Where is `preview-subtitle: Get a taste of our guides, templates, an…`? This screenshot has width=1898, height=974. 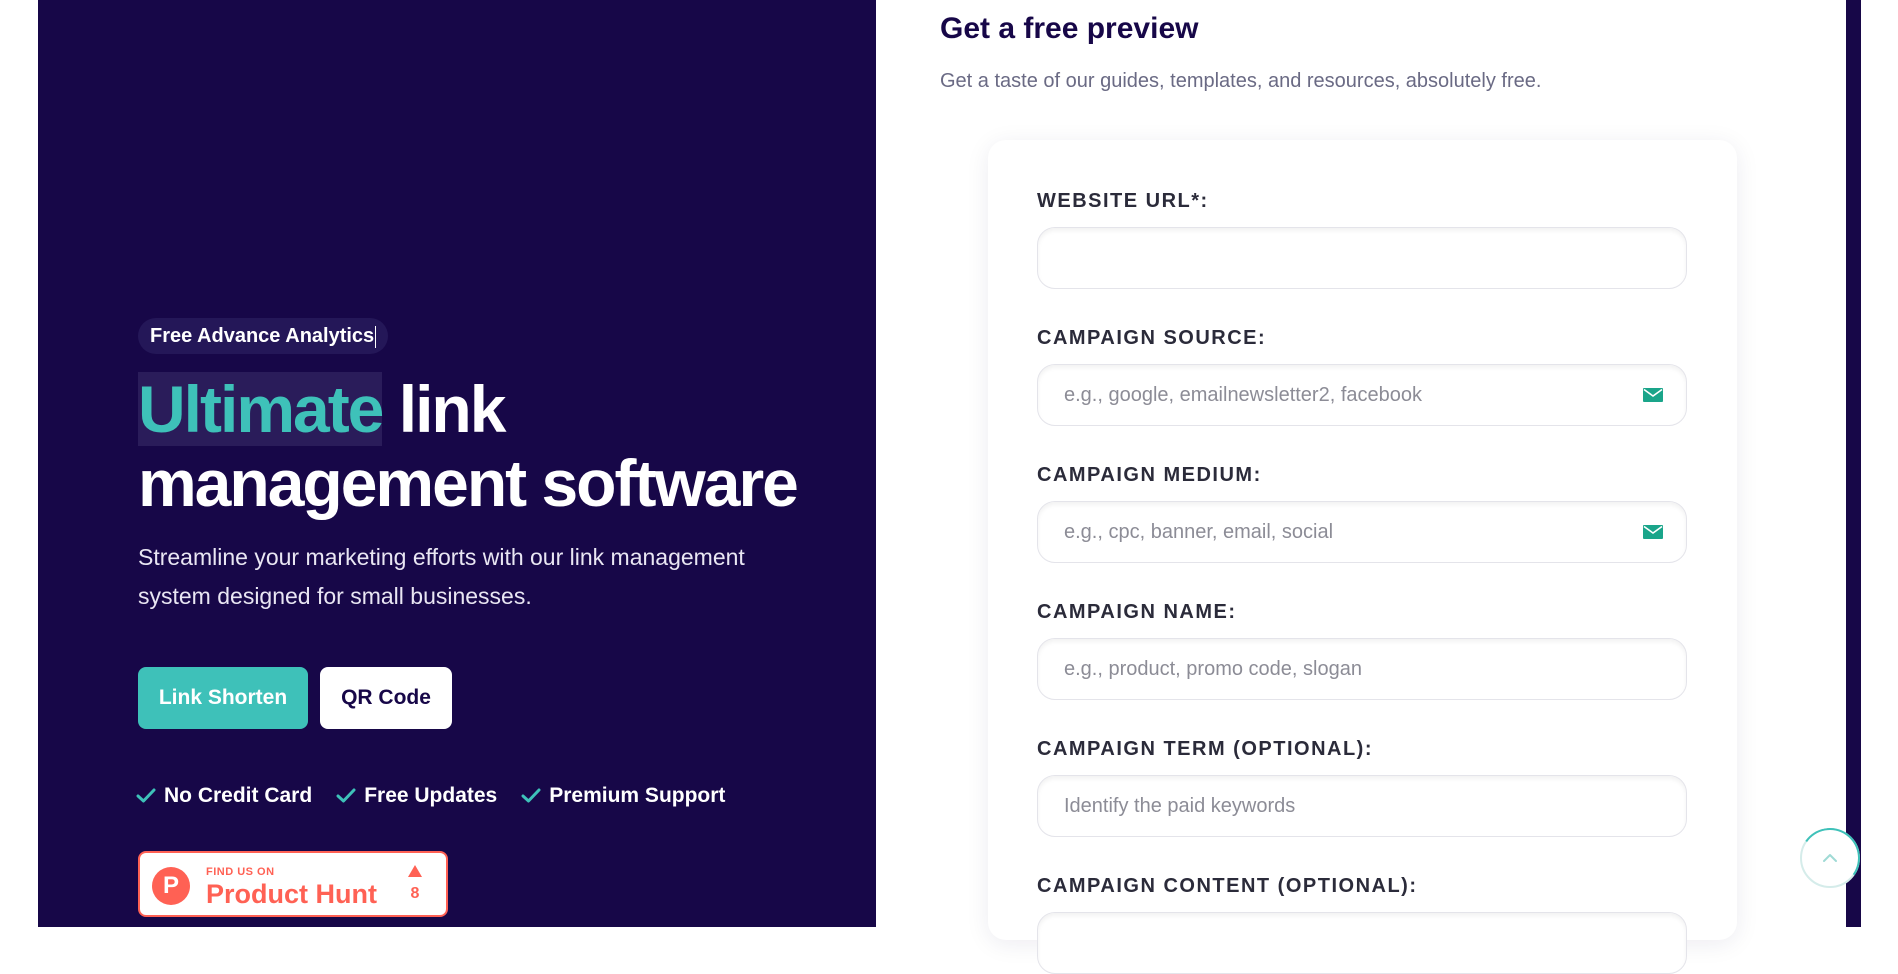 preview-subtitle: Get a taste of our guides, templates, an… is located at coordinates (1241, 81).